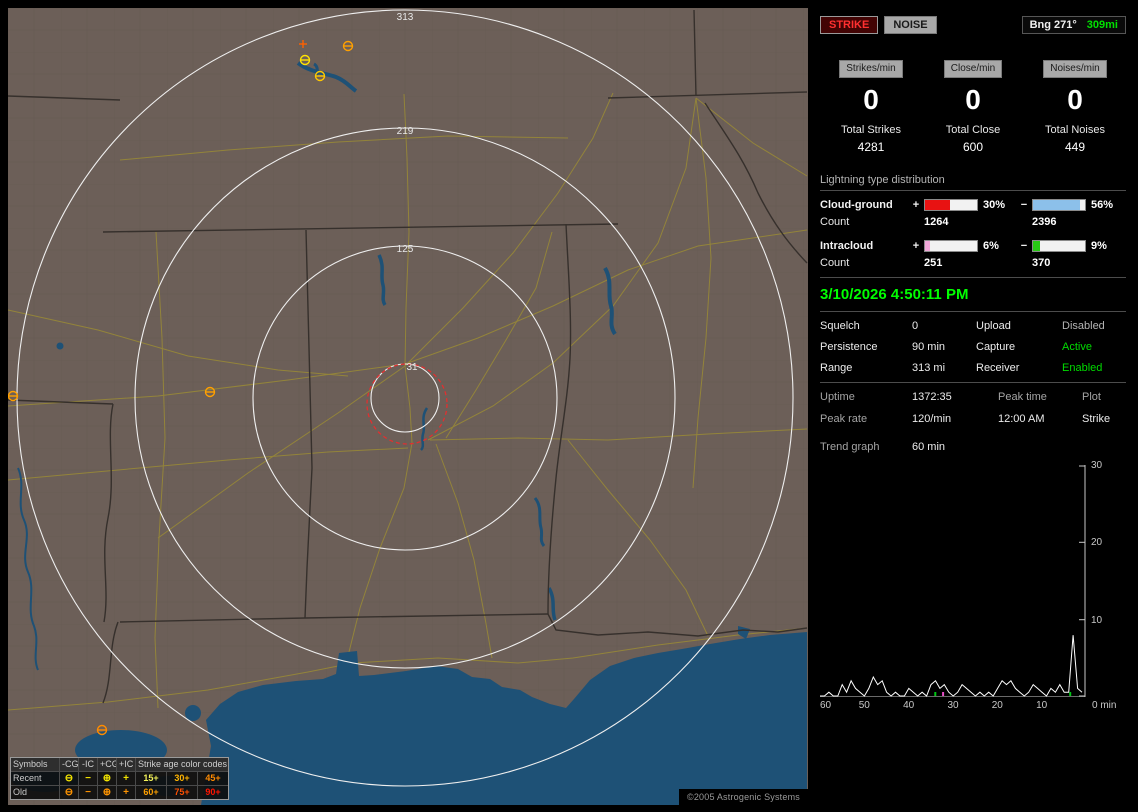 The image size is (1138, 812). What do you see at coordinates (1097, 465) in the screenshot?
I see `y-tick-30: 30` at bounding box center [1097, 465].